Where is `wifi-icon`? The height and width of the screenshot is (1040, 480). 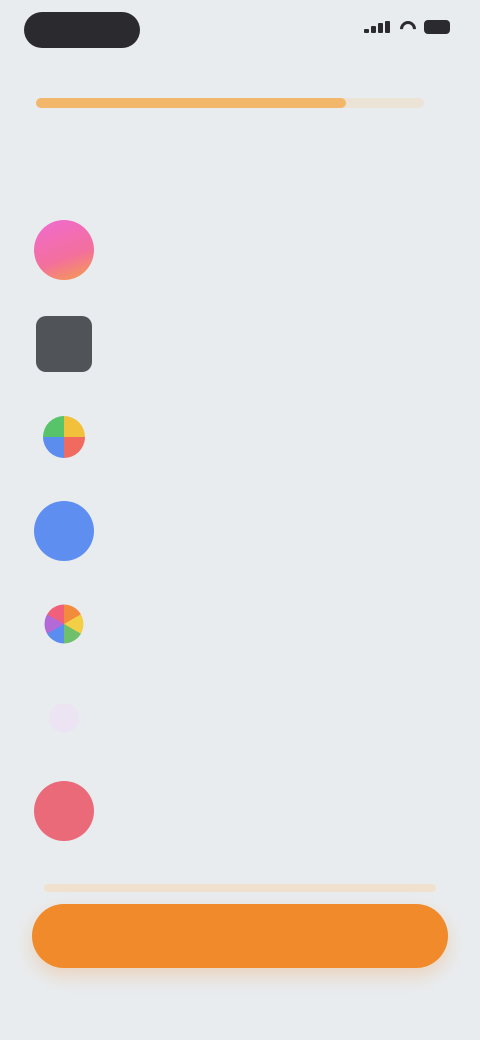
wifi-icon is located at coordinates (408, 27).